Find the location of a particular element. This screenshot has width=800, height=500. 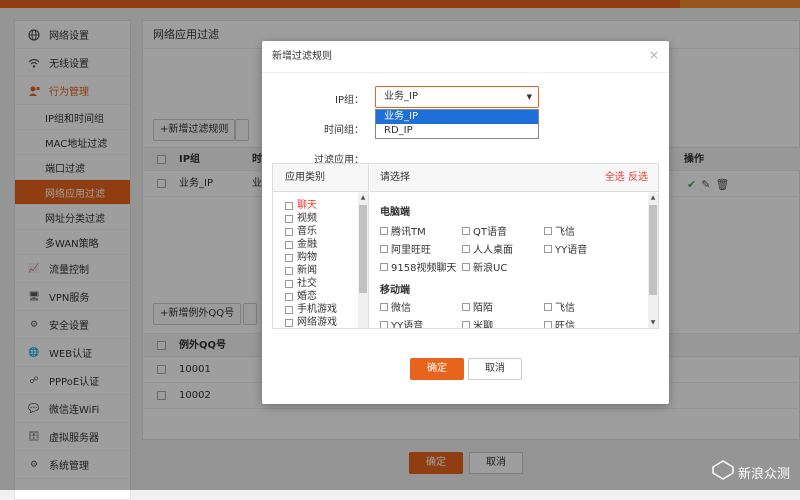

watermark-text: 新浪众测 is located at coordinates (763, 474).